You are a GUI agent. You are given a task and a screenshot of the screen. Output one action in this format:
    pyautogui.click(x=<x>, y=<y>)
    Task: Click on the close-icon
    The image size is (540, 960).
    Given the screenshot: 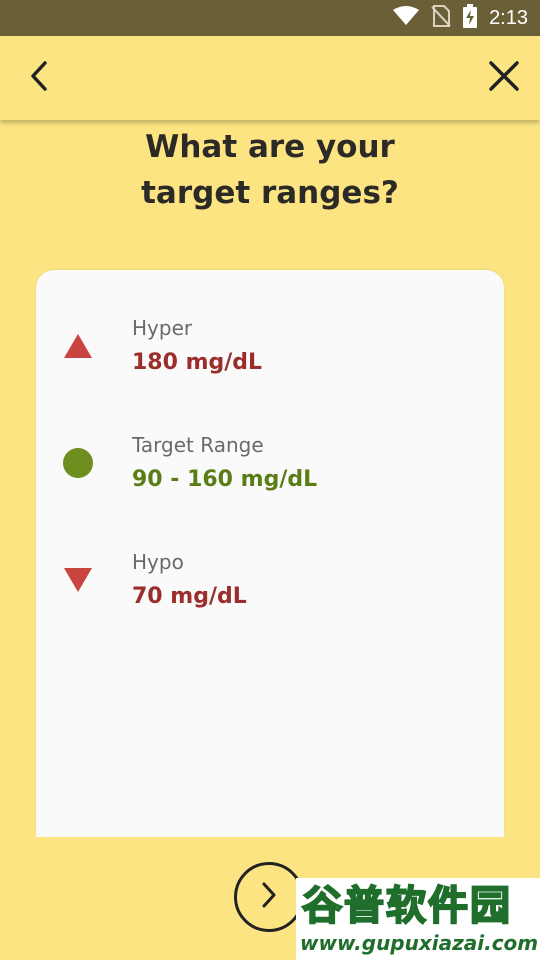 What is the action you would take?
    pyautogui.click(x=504, y=78)
    